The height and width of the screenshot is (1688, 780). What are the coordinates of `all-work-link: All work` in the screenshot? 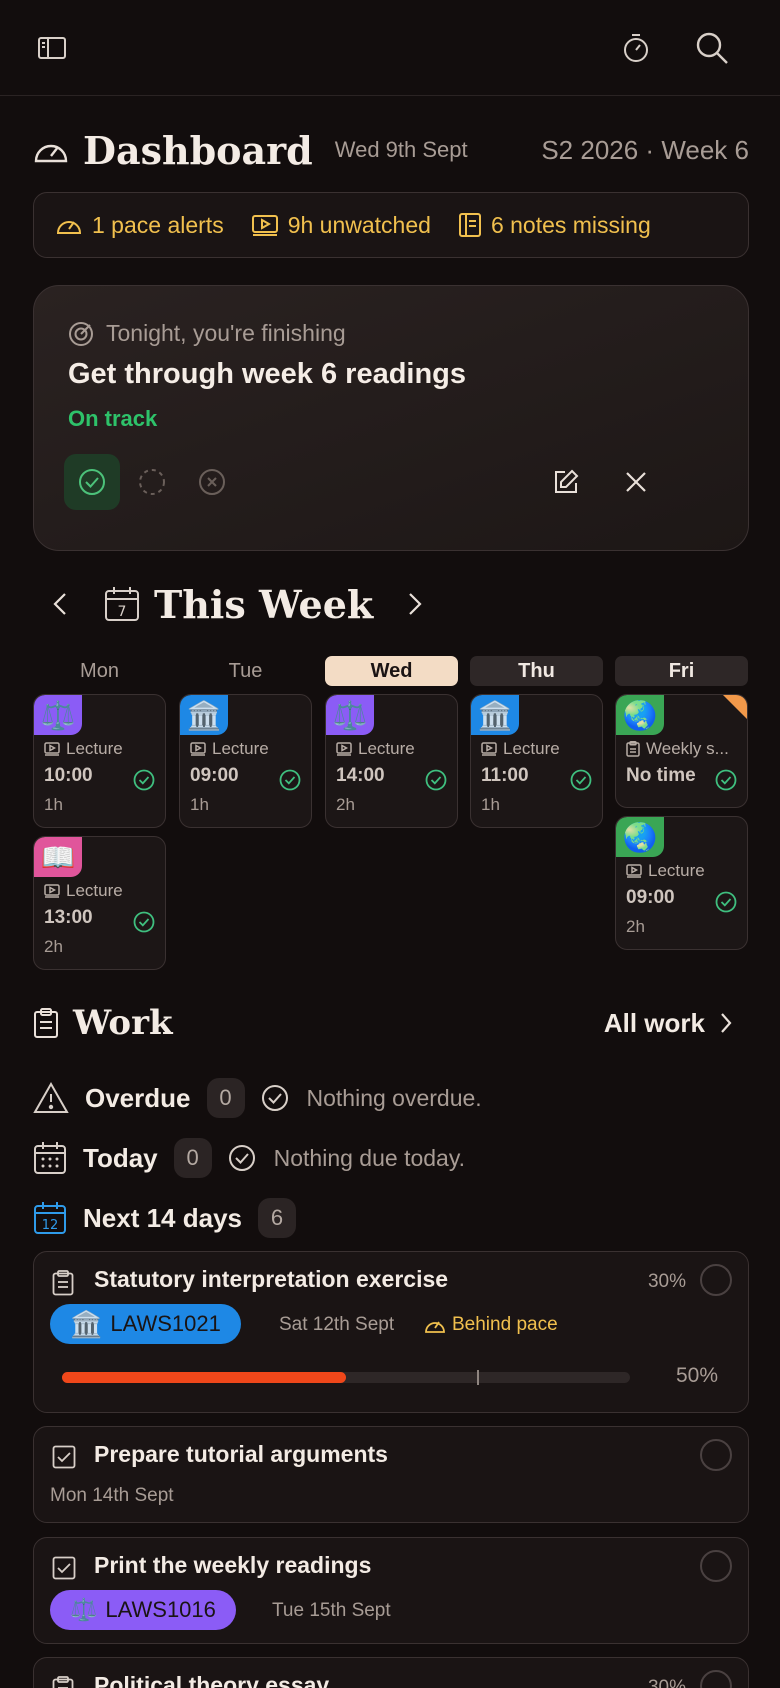 It's located at (668, 1023).